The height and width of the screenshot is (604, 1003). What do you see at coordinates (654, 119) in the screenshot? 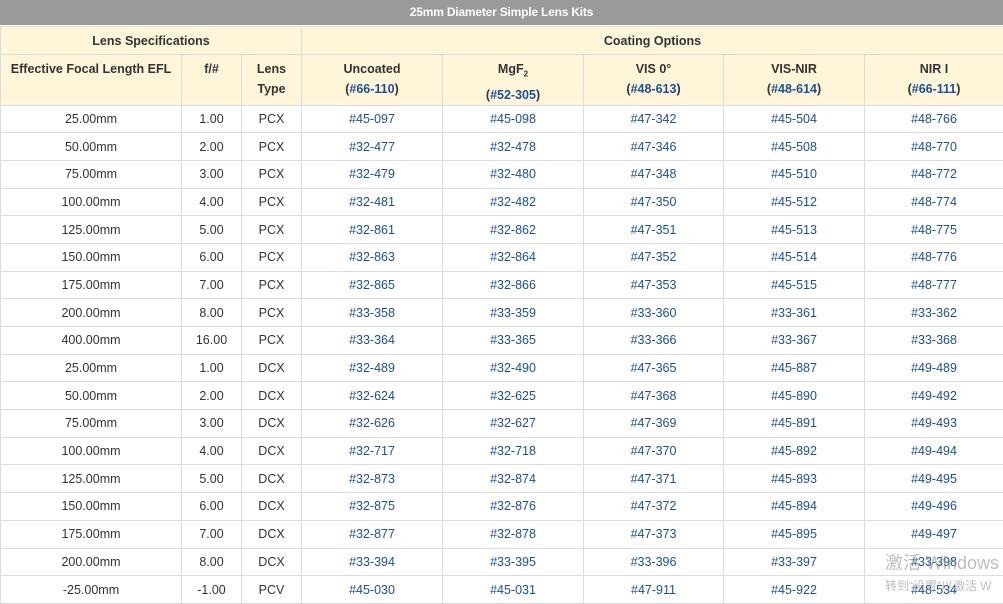
I see `vis0-part-link: #47-342` at bounding box center [654, 119].